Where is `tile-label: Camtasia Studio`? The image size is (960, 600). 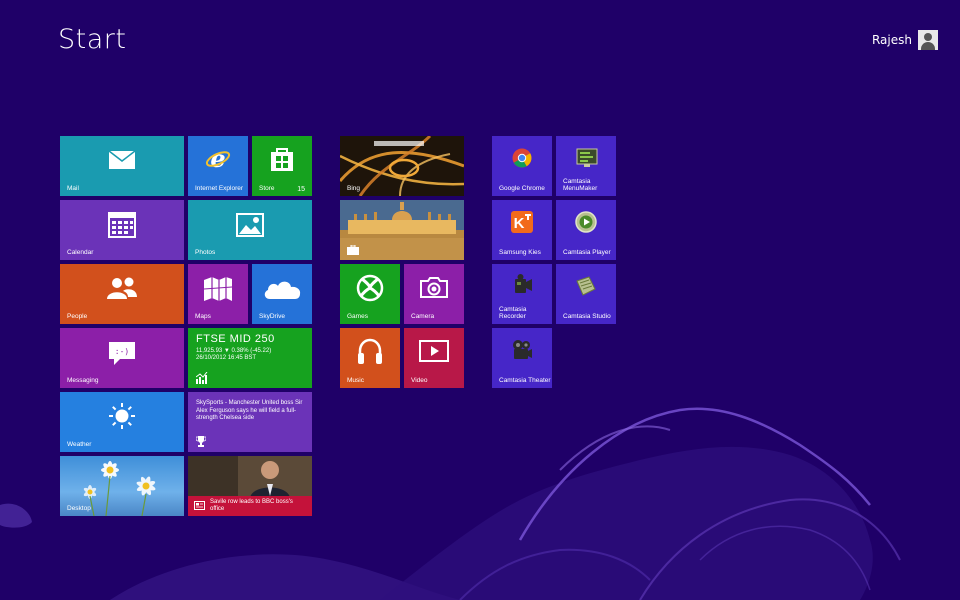
tile-label: Camtasia Studio is located at coordinates (587, 316).